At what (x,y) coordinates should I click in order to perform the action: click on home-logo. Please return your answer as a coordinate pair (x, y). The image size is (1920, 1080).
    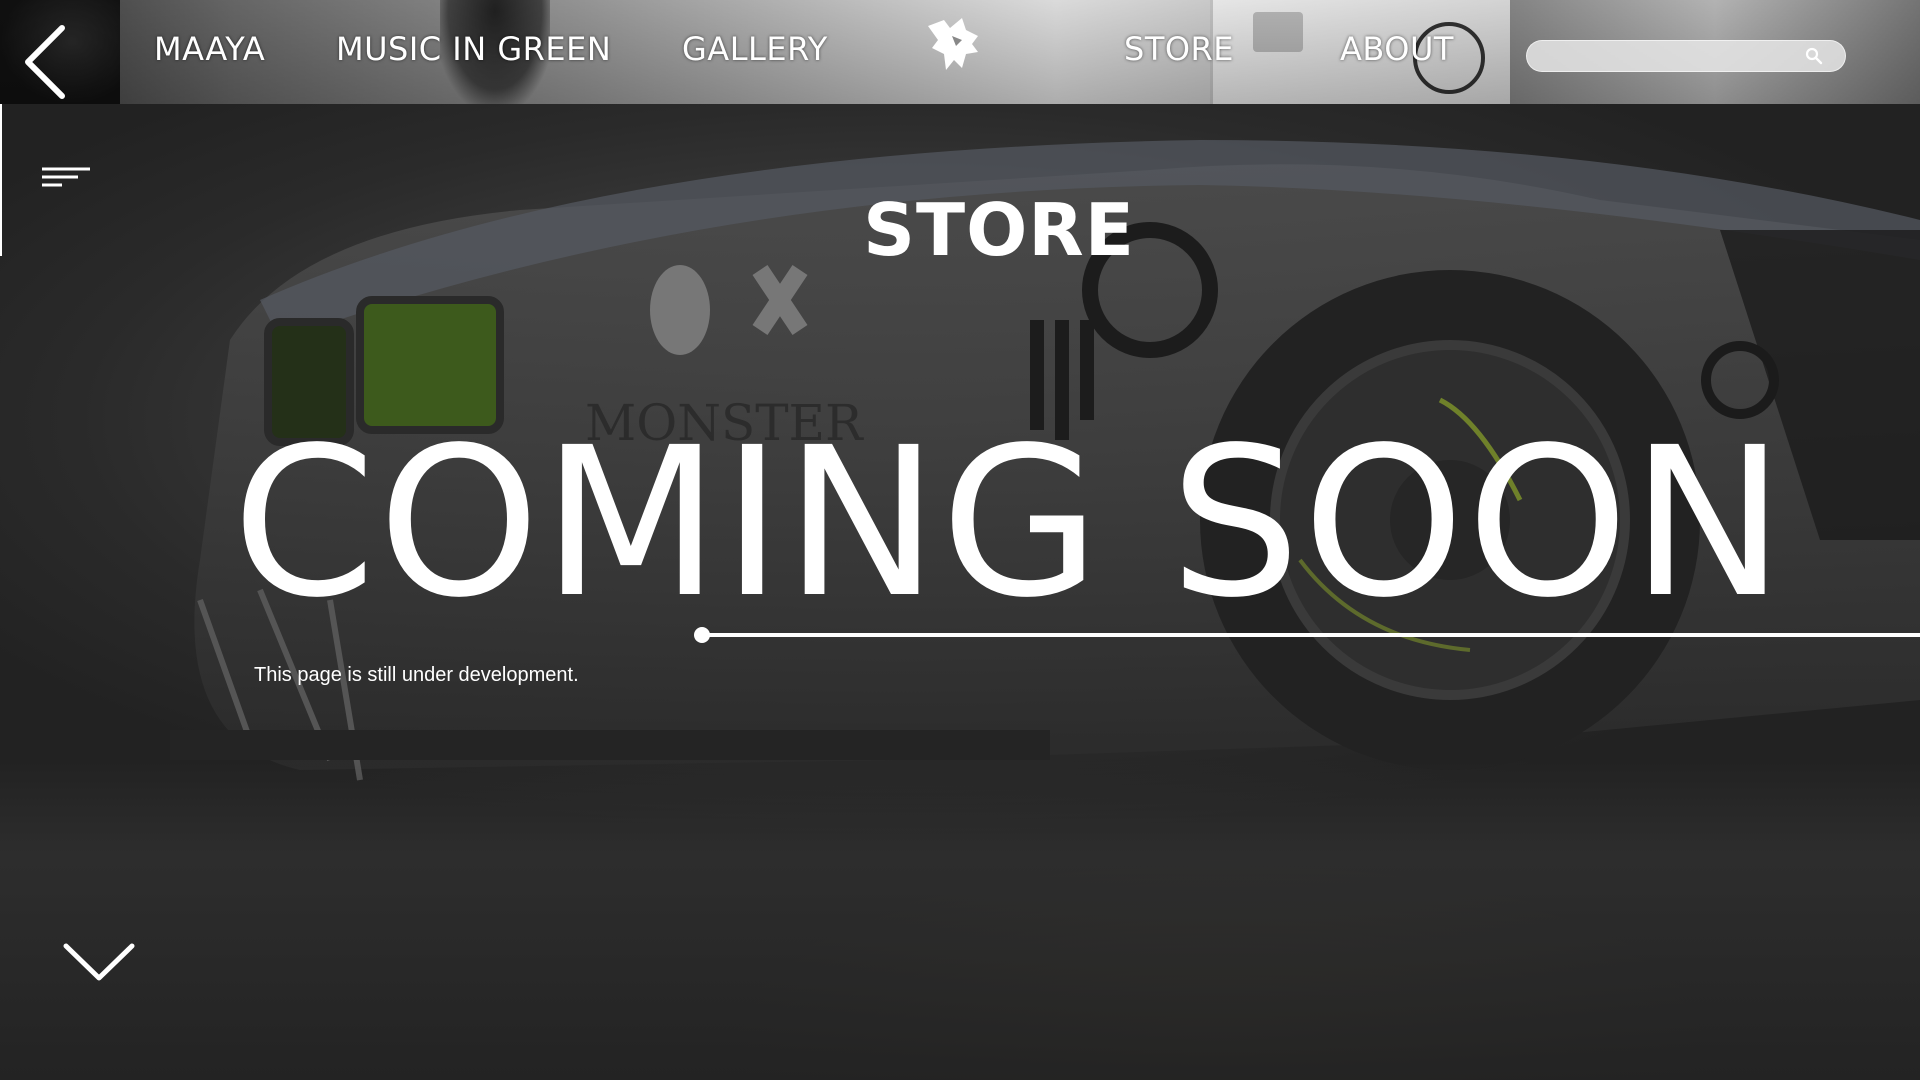
    Looking at the image, I should click on (953, 45).